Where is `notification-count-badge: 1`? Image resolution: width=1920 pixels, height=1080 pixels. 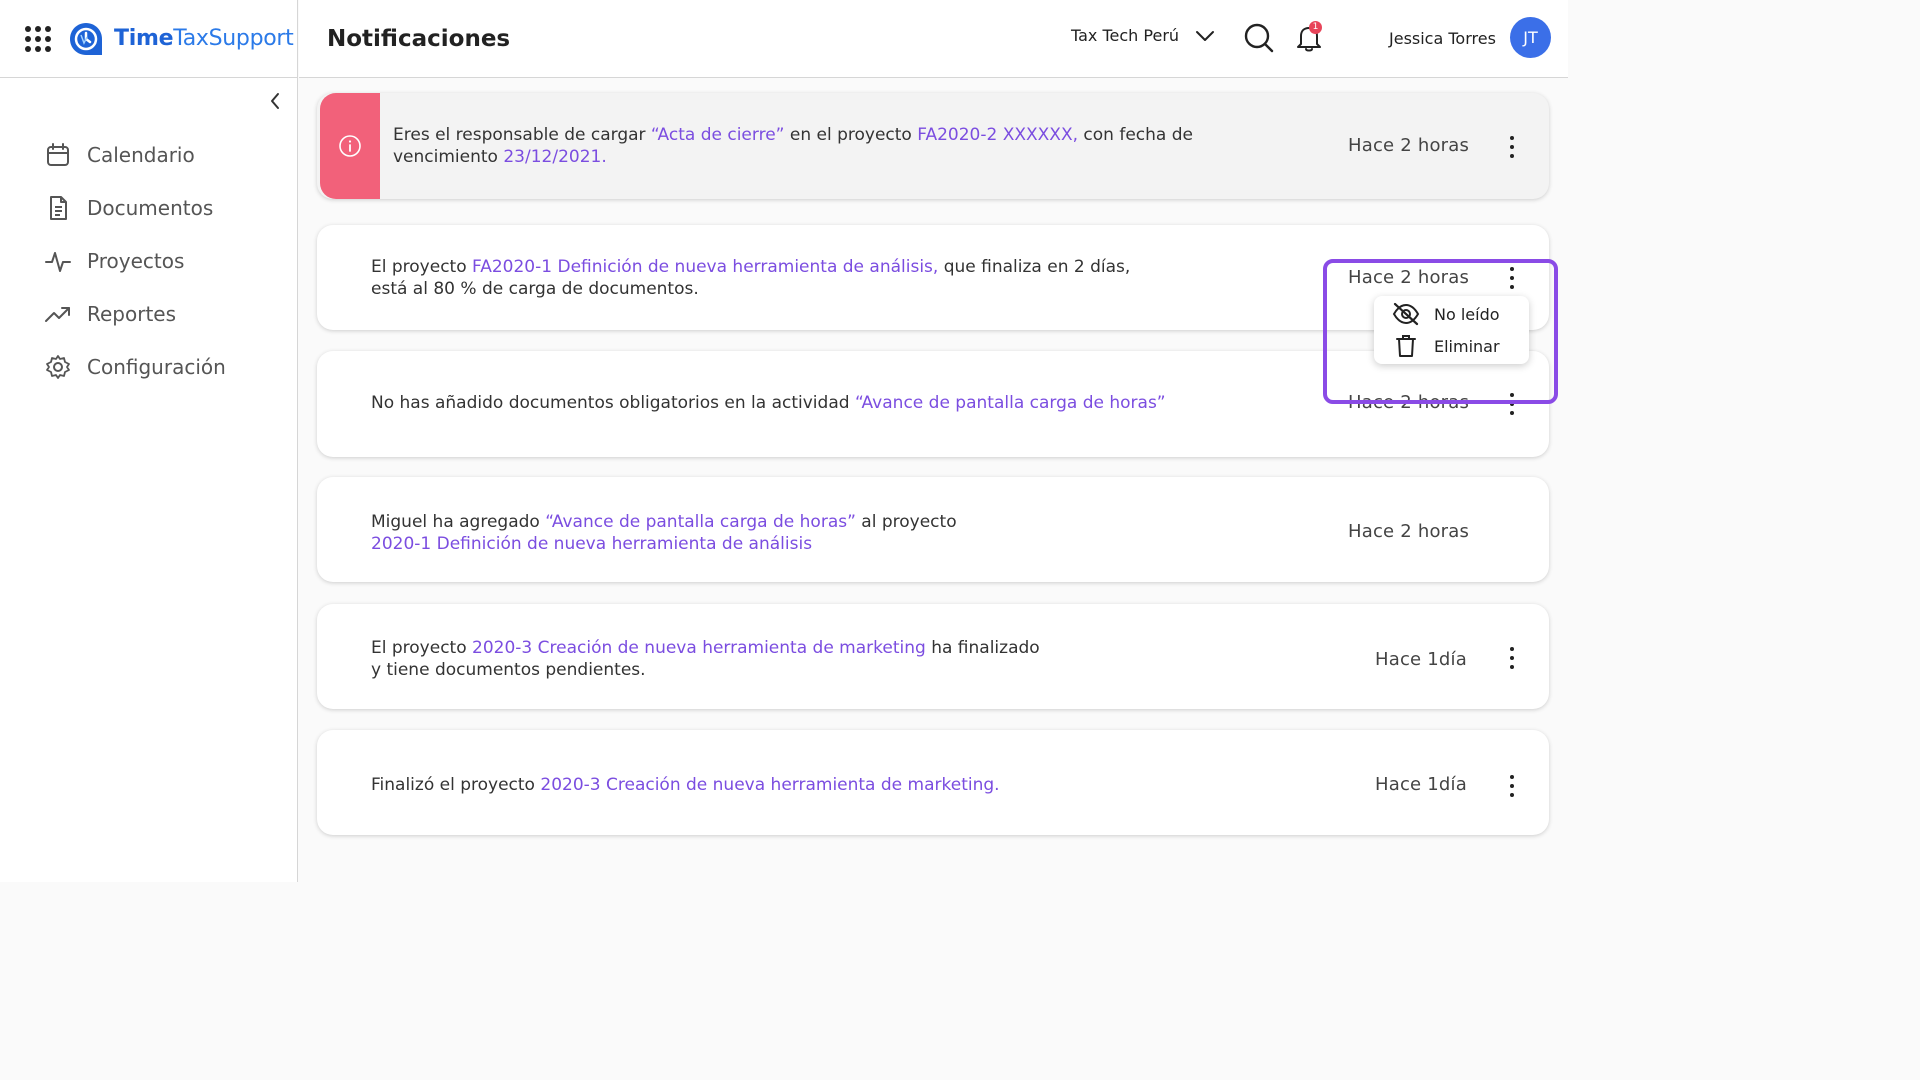
notification-count-badge: 1 is located at coordinates (1315, 27).